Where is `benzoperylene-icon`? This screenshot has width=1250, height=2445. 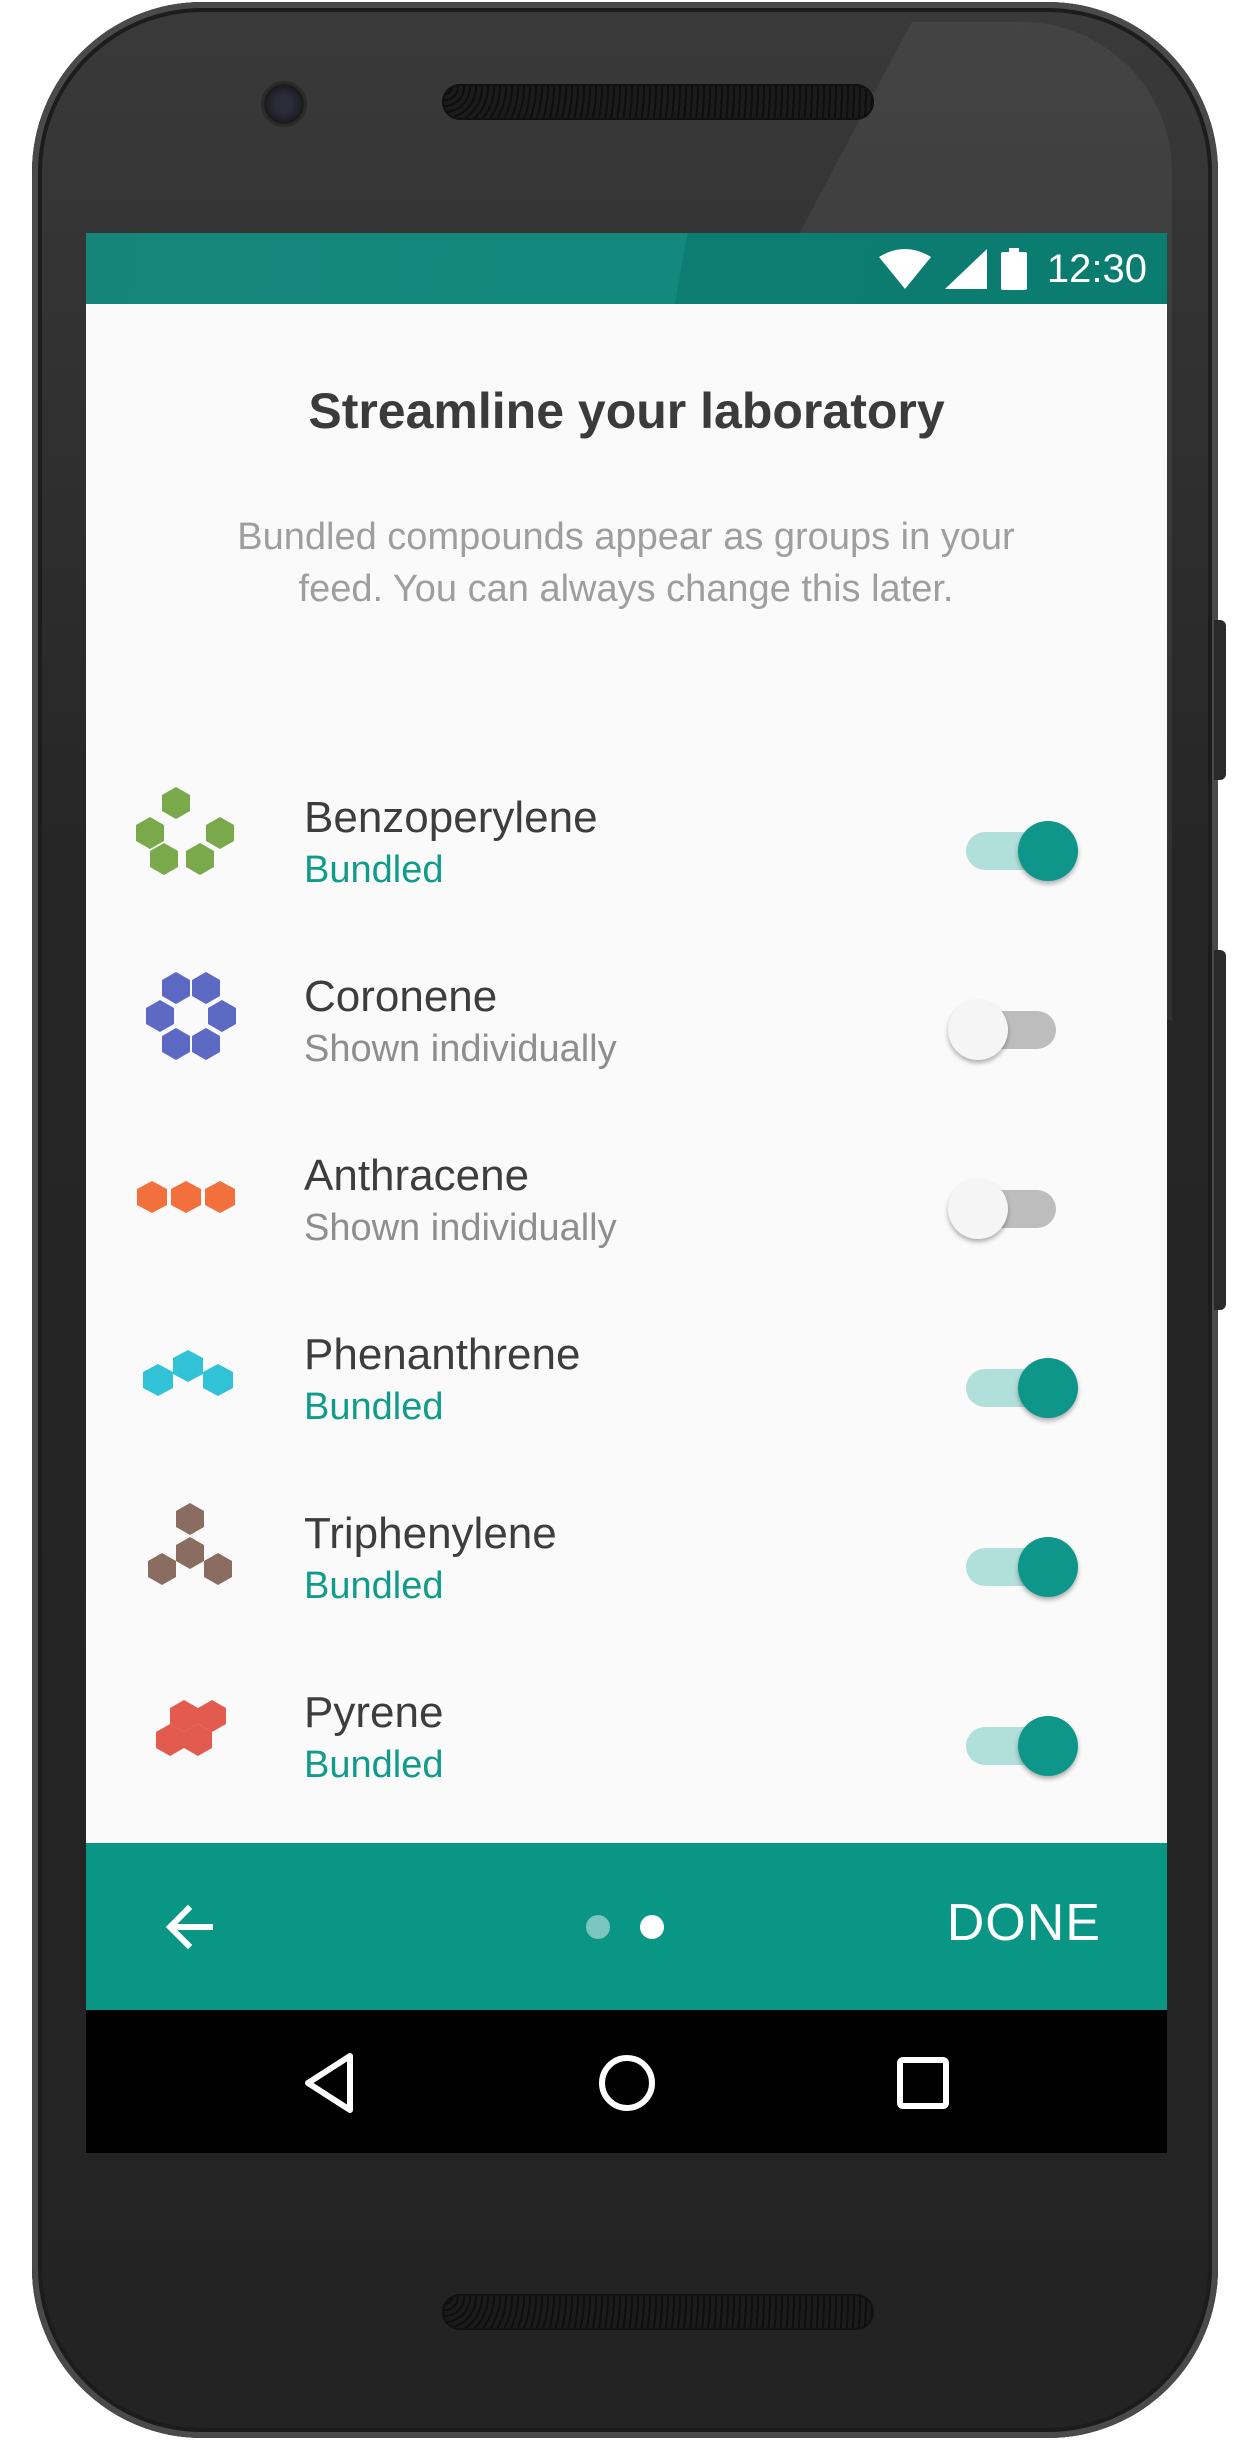 benzoperylene-icon is located at coordinates (185, 831).